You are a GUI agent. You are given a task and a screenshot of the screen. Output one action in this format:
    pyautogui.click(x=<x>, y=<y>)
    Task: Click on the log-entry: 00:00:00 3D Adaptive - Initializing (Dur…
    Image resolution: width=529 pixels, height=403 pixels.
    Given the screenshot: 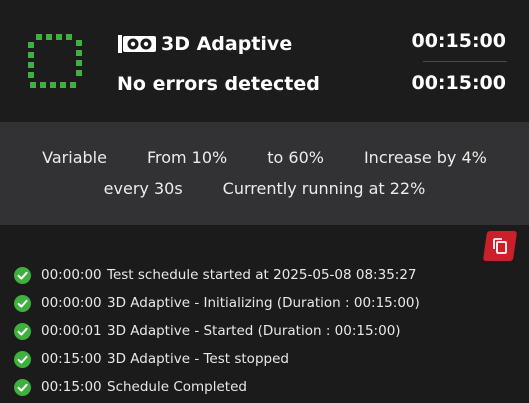 What is the action you would take?
    pyautogui.click(x=217, y=303)
    